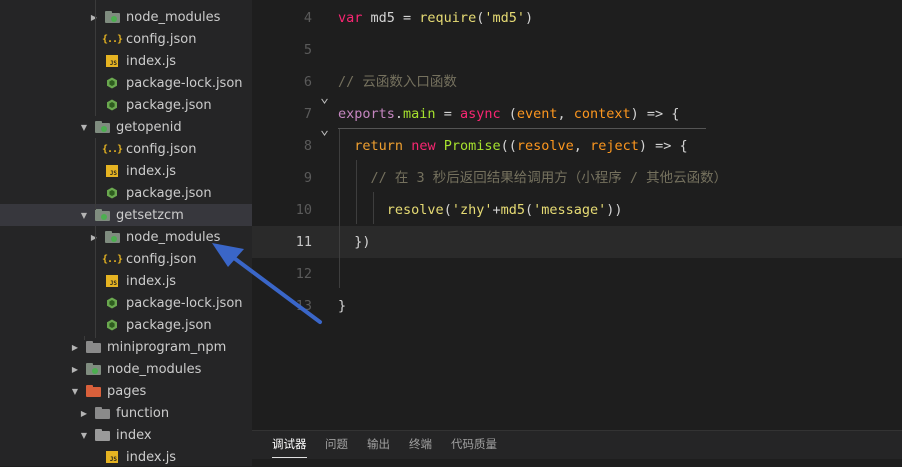 This screenshot has width=902, height=467. I want to click on tree-item-label: getopenid, so click(149, 127).